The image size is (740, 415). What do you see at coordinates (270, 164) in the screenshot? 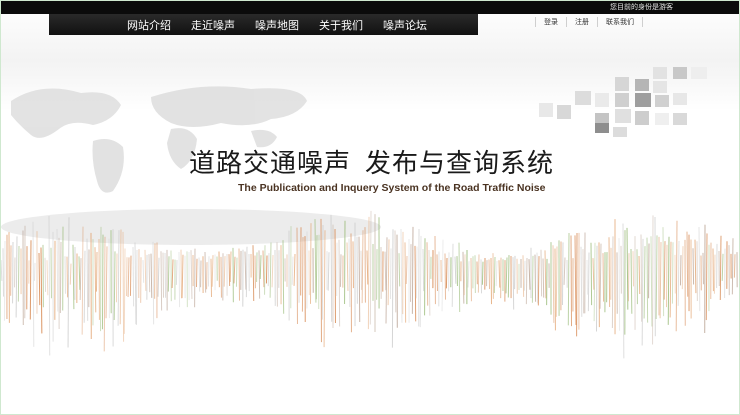
I see `banner-title-cn-part1: 道路交通噪声` at bounding box center [270, 164].